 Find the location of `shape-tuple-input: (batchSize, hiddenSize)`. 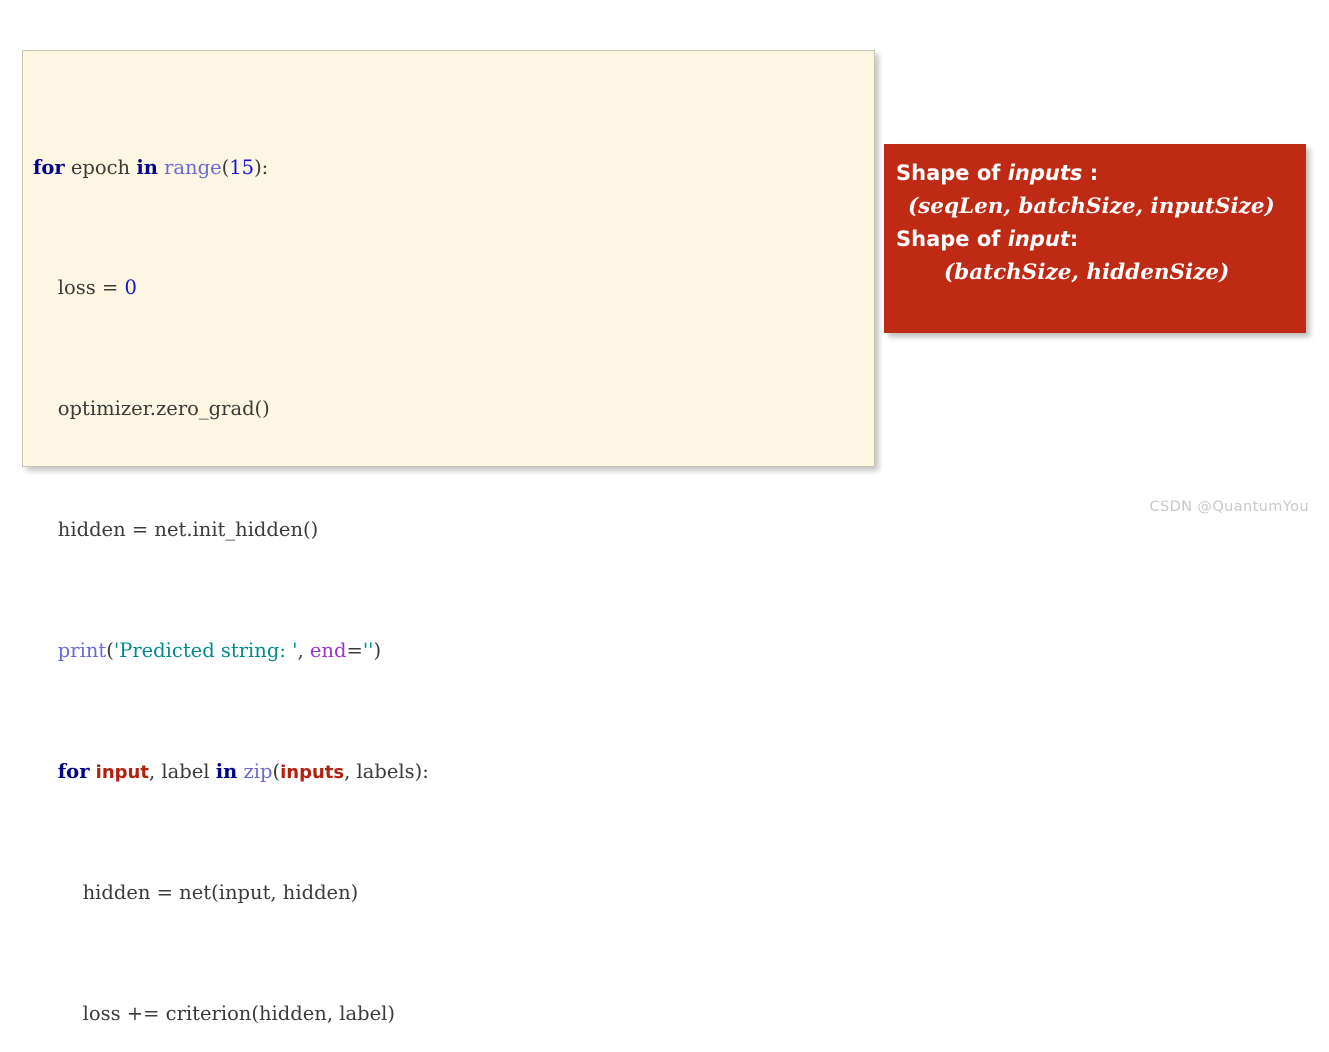

shape-tuple-input: (batchSize, hiddenSize) is located at coordinates (1087, 272).